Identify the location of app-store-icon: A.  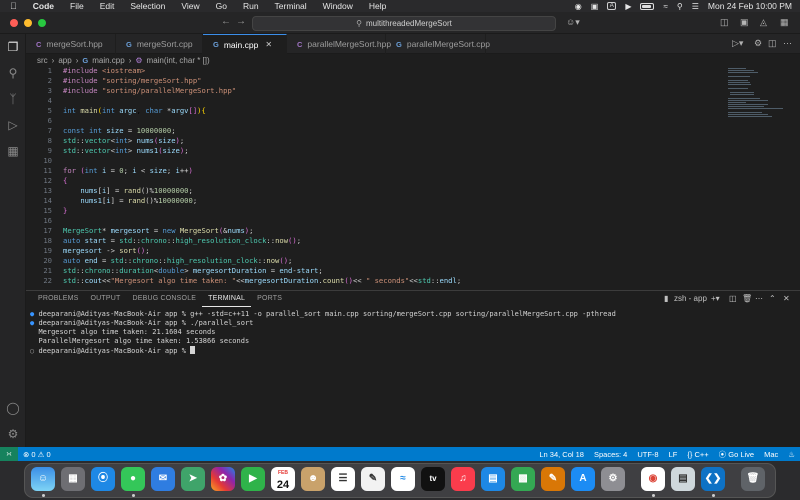
(583, 479).